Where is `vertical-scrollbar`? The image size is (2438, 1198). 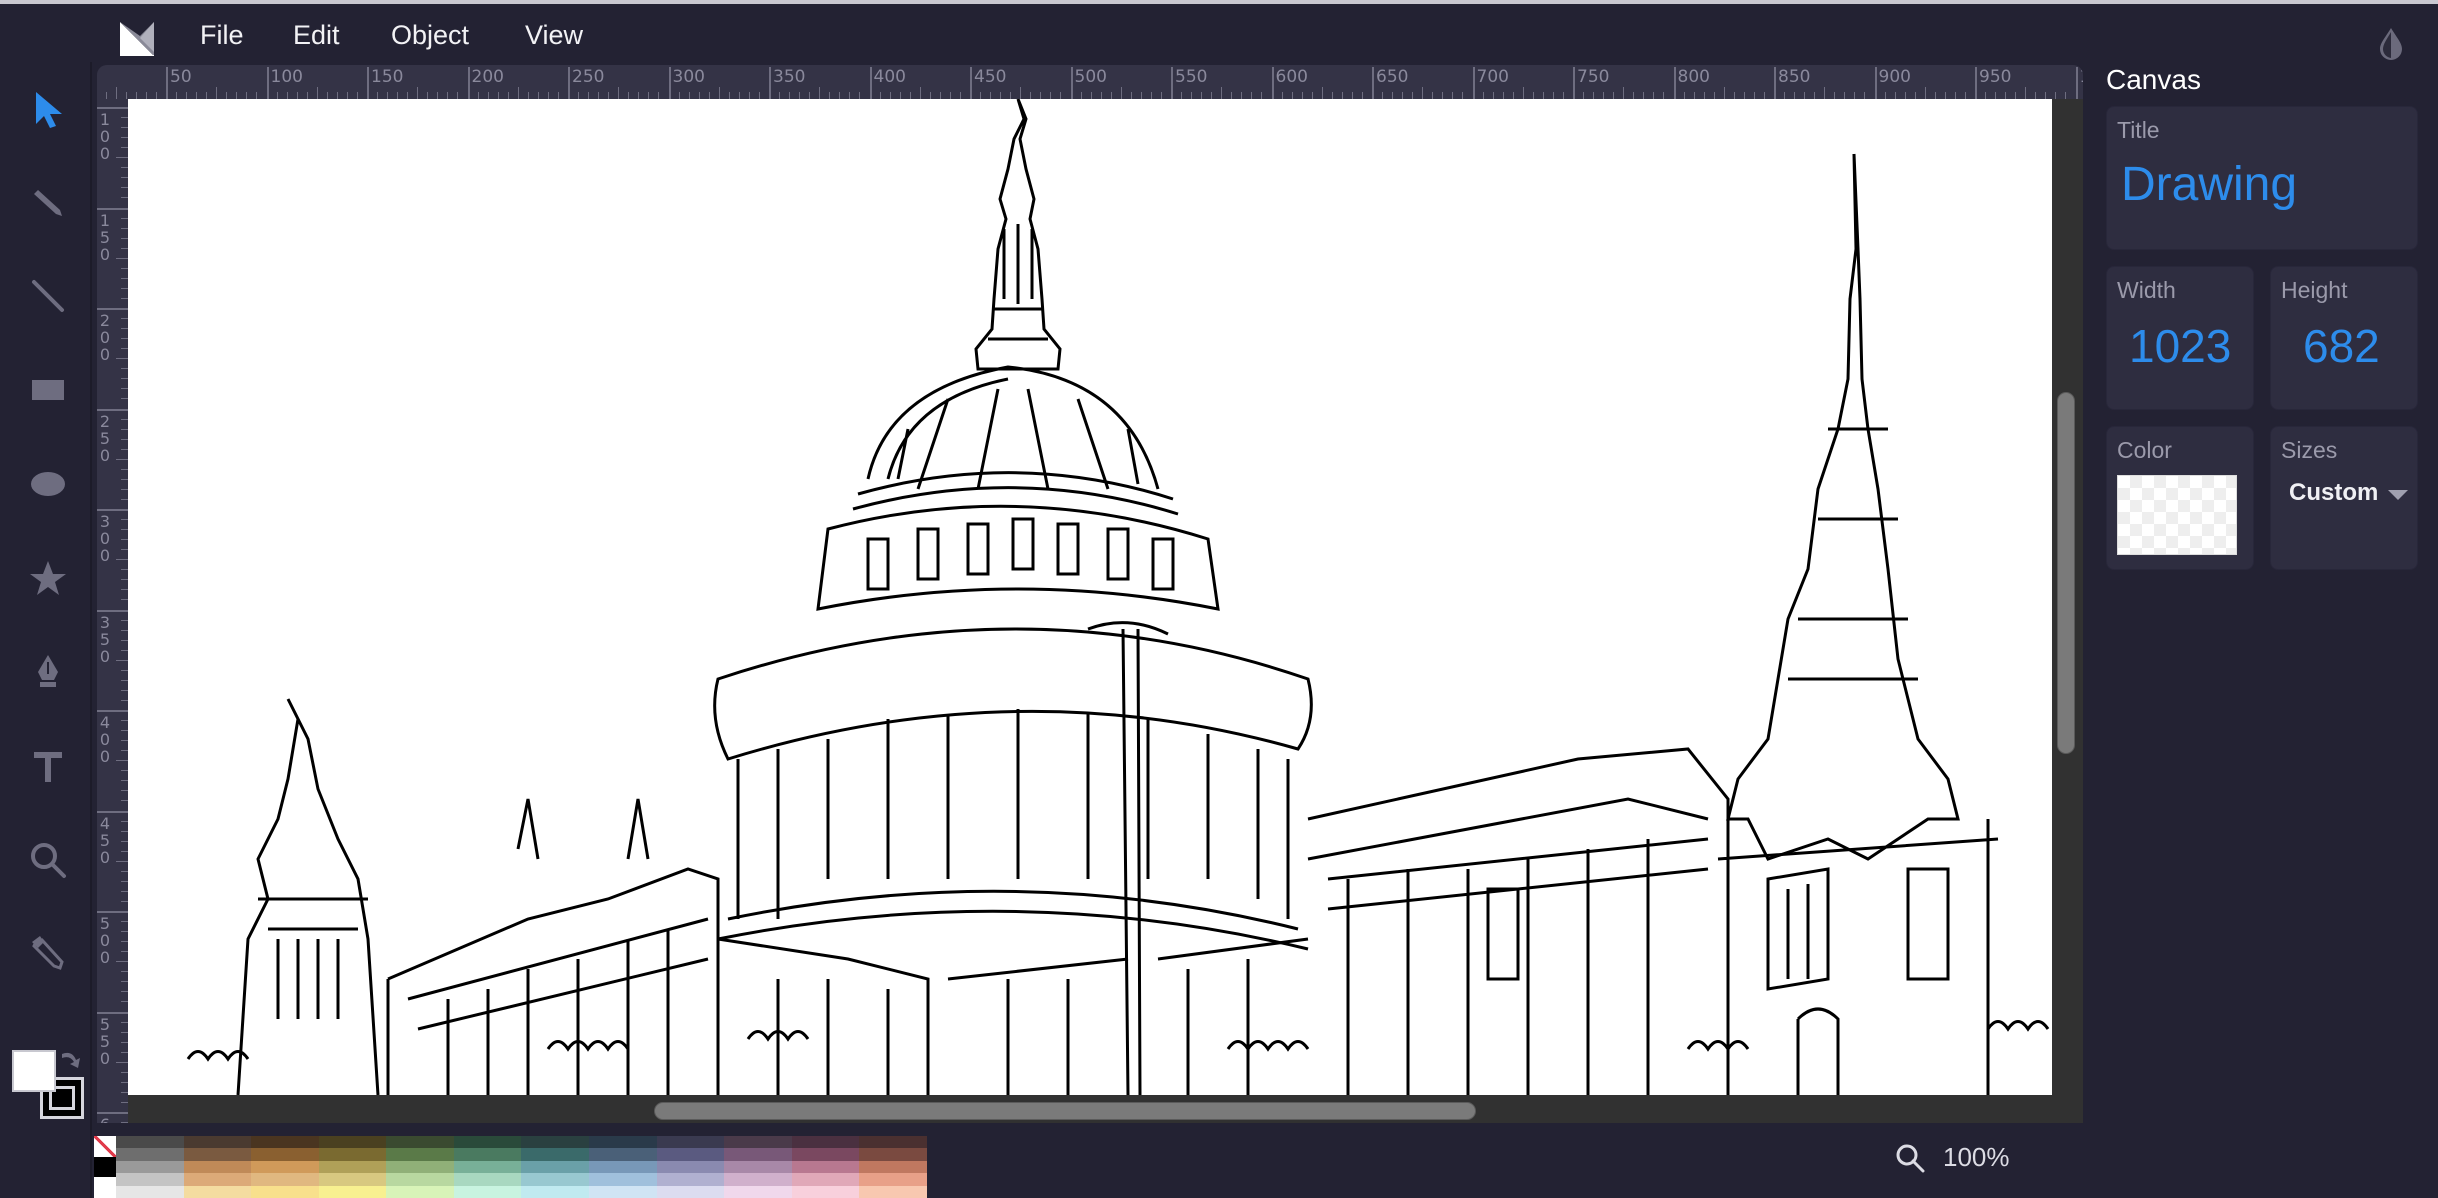
vertical-scrollbar is located at coordinates (2066, 573).